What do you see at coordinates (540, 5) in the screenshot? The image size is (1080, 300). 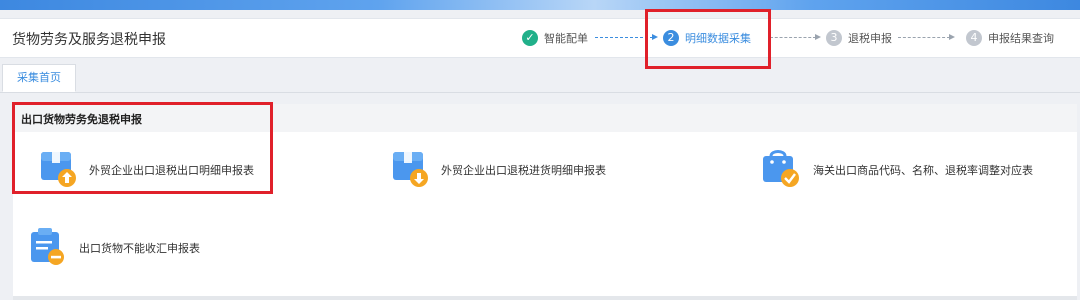 I see `top-banner` at bounding box center [540, 5].